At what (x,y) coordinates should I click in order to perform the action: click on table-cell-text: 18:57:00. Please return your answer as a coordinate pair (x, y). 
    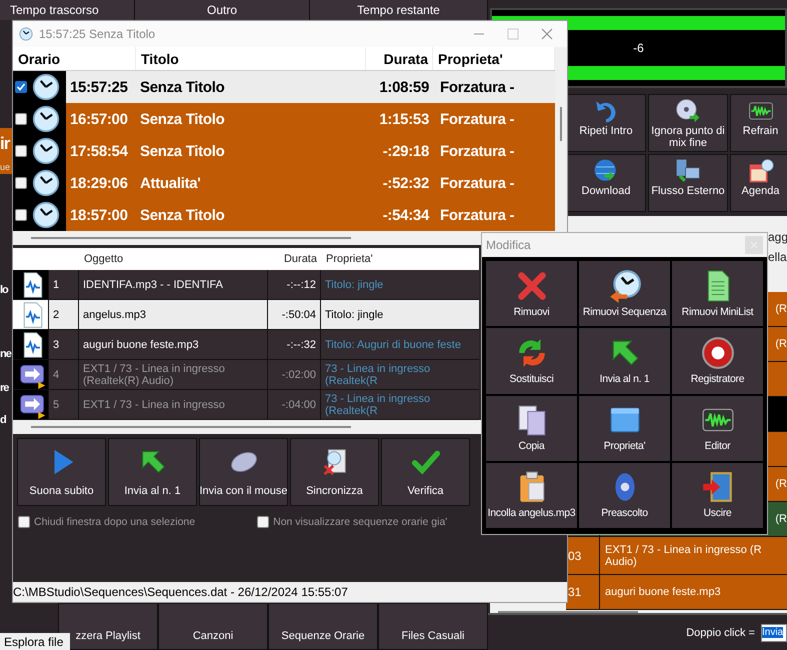
    Looking at the image, I should click on (99, 215).